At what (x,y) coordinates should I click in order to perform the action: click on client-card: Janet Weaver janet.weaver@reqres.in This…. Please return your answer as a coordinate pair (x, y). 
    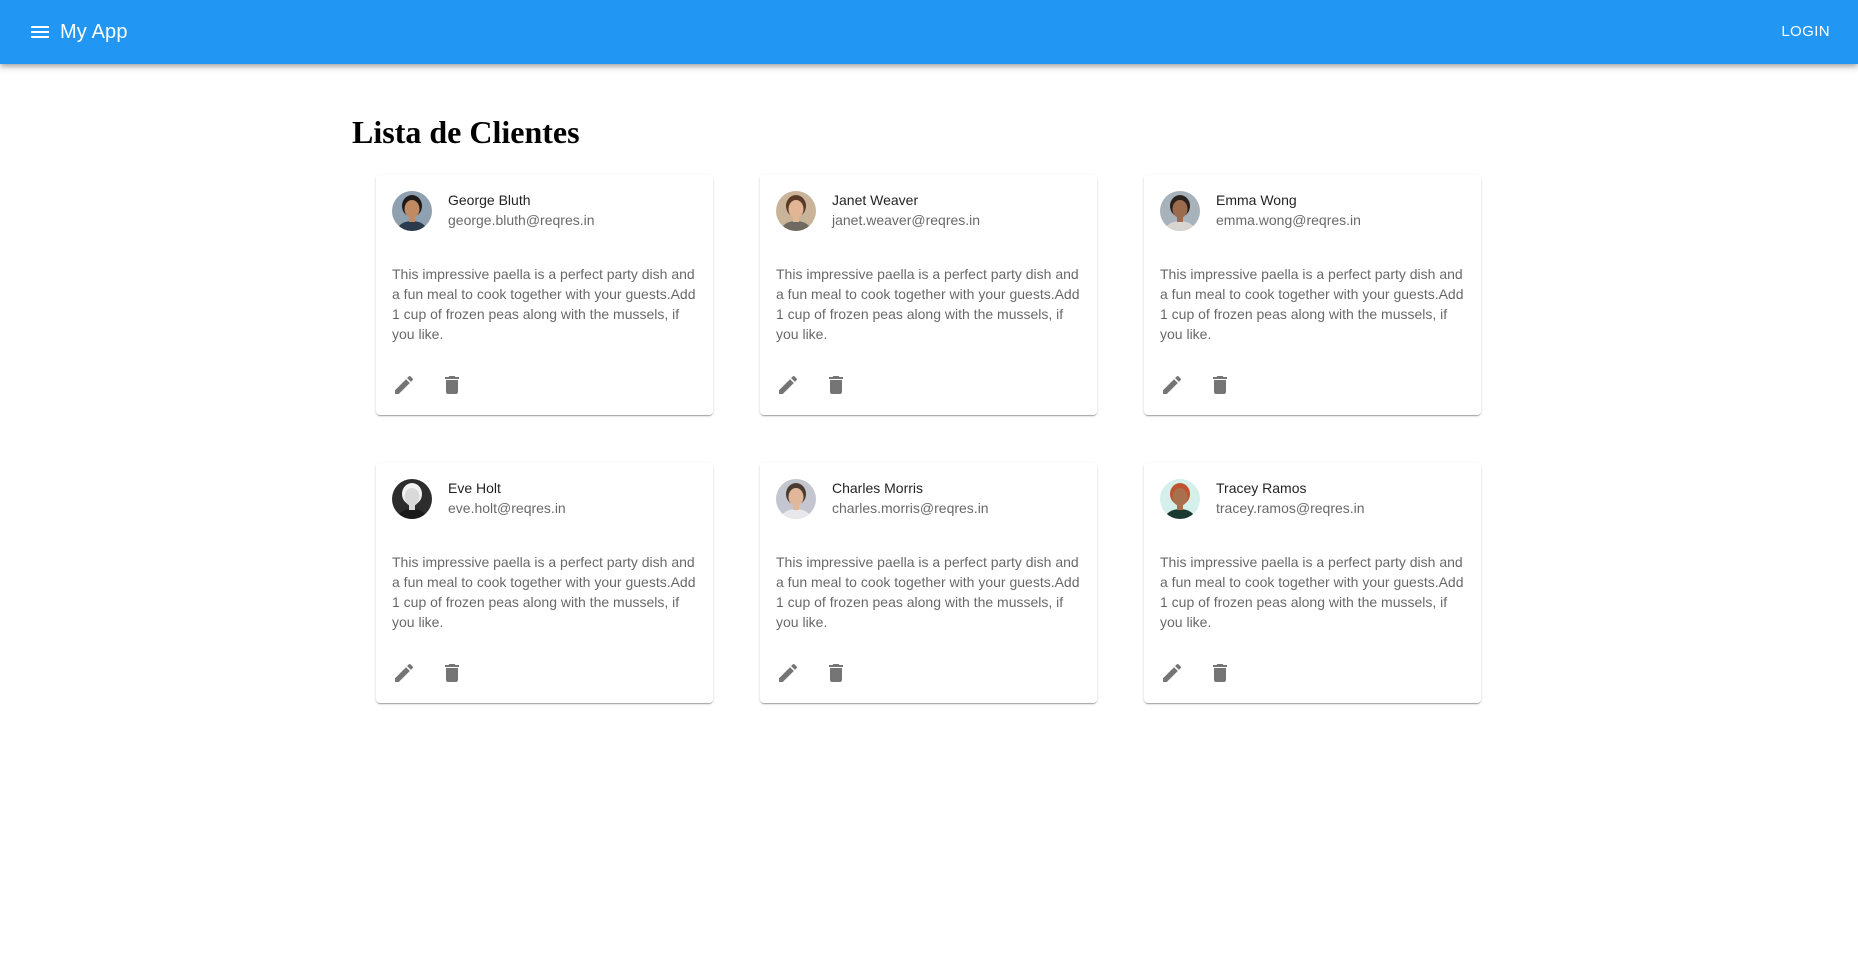
    Looking at the image, I should click on (928, 295).